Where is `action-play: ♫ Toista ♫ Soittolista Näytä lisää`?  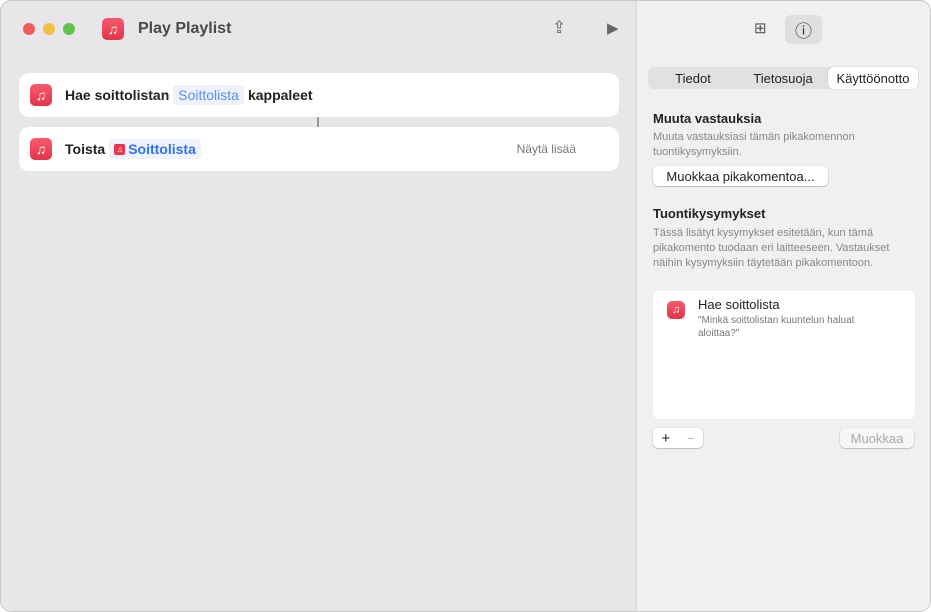
action-play: ♫ Toista ♫ Soittolista Näytä lisää is located at coordinates (319, 149).